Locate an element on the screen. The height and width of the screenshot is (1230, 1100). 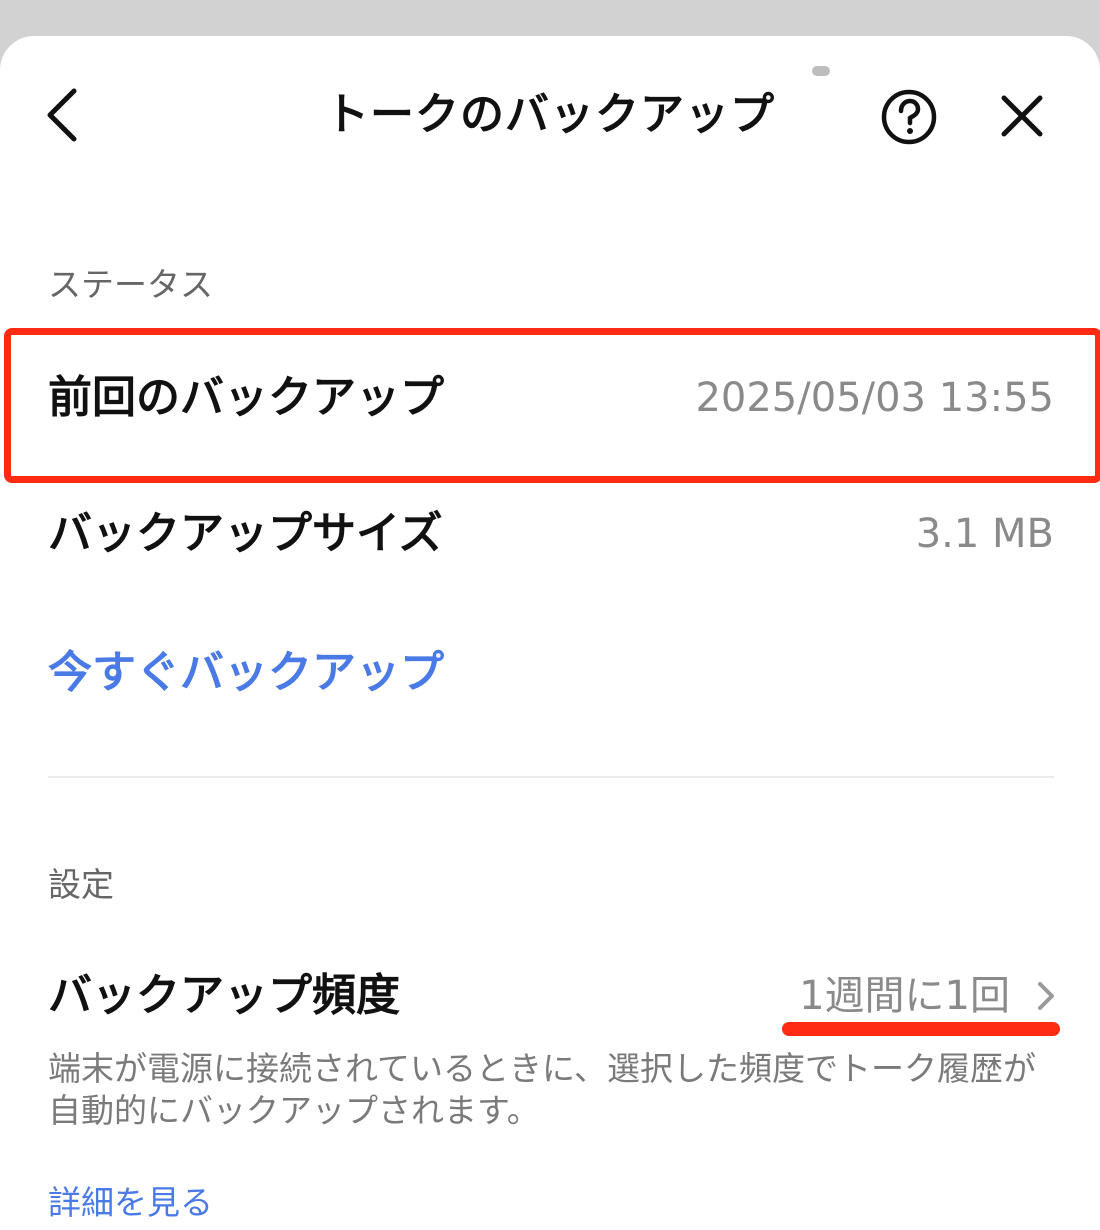
status-section-label: ステータス is located at coordinates (130, 284).